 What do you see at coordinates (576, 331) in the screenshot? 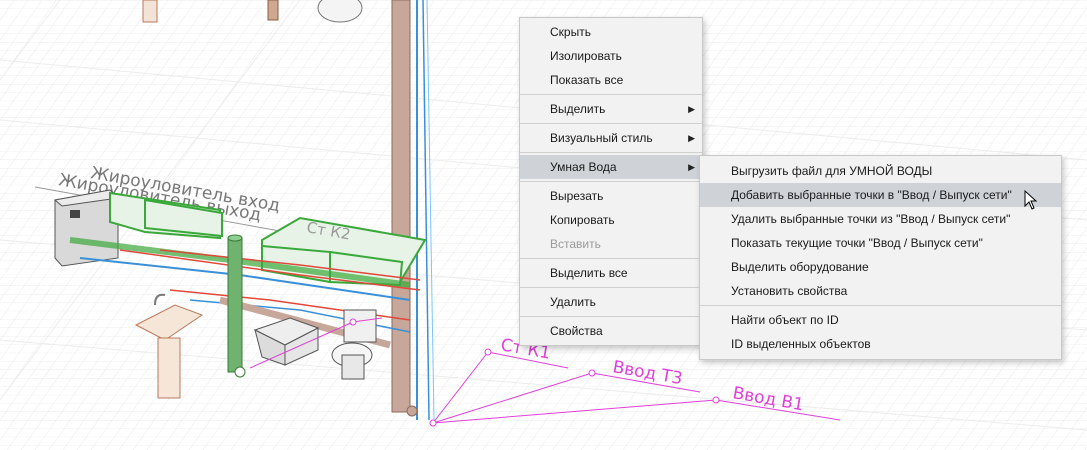
I see `menu-item-label: Свойства` at bounding box center [576, 331].